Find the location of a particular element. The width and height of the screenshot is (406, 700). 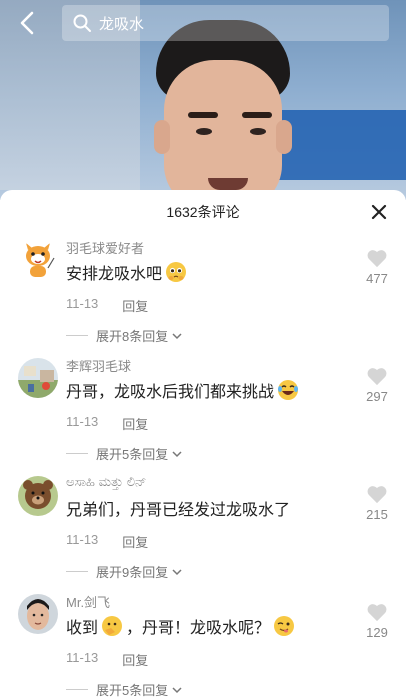

comment-count-title: 1632条评论 is located at coordinates (203, 212).